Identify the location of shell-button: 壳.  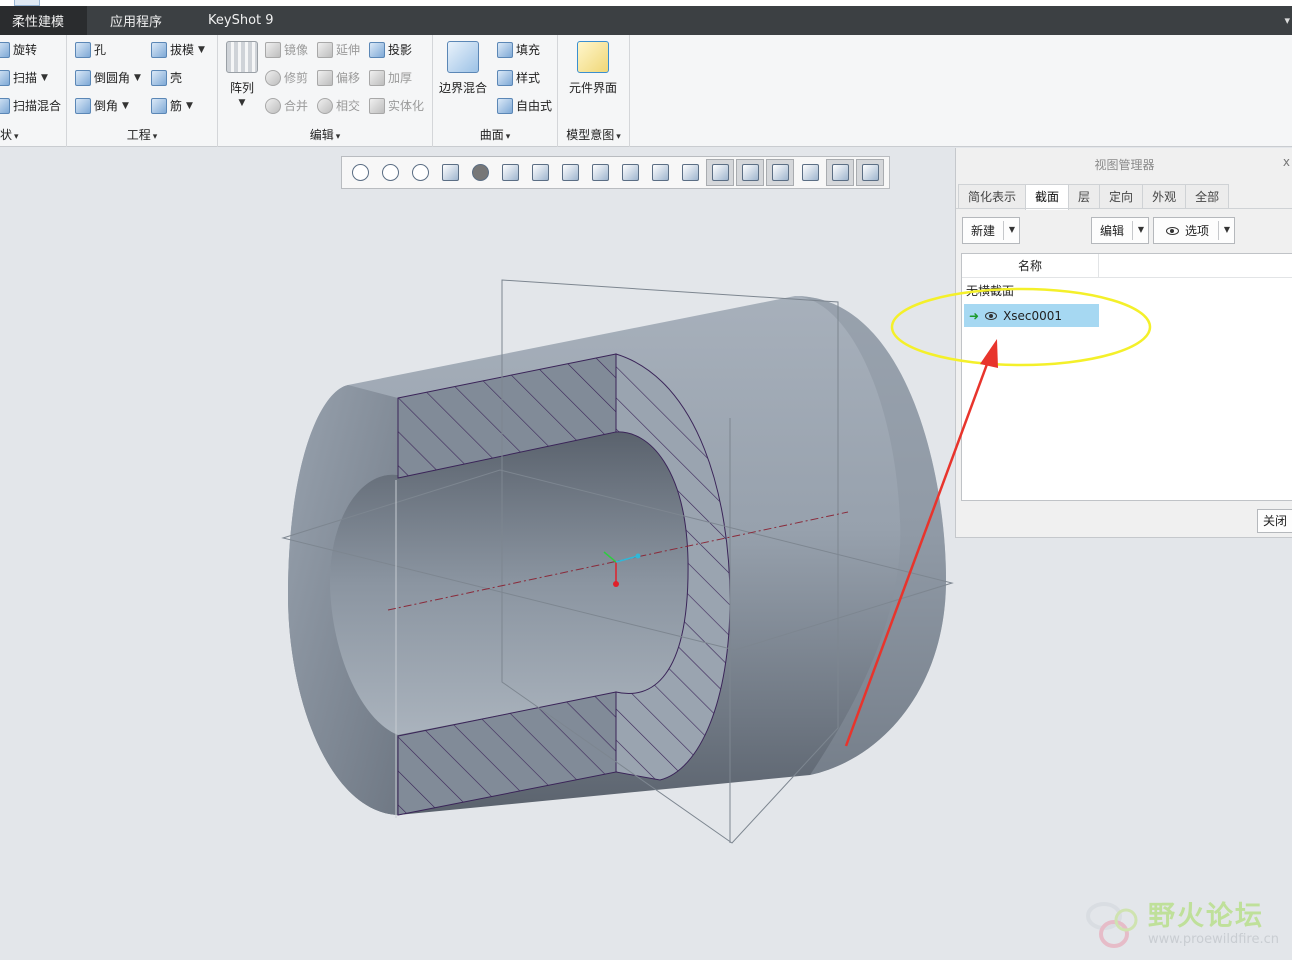
(166, 77).